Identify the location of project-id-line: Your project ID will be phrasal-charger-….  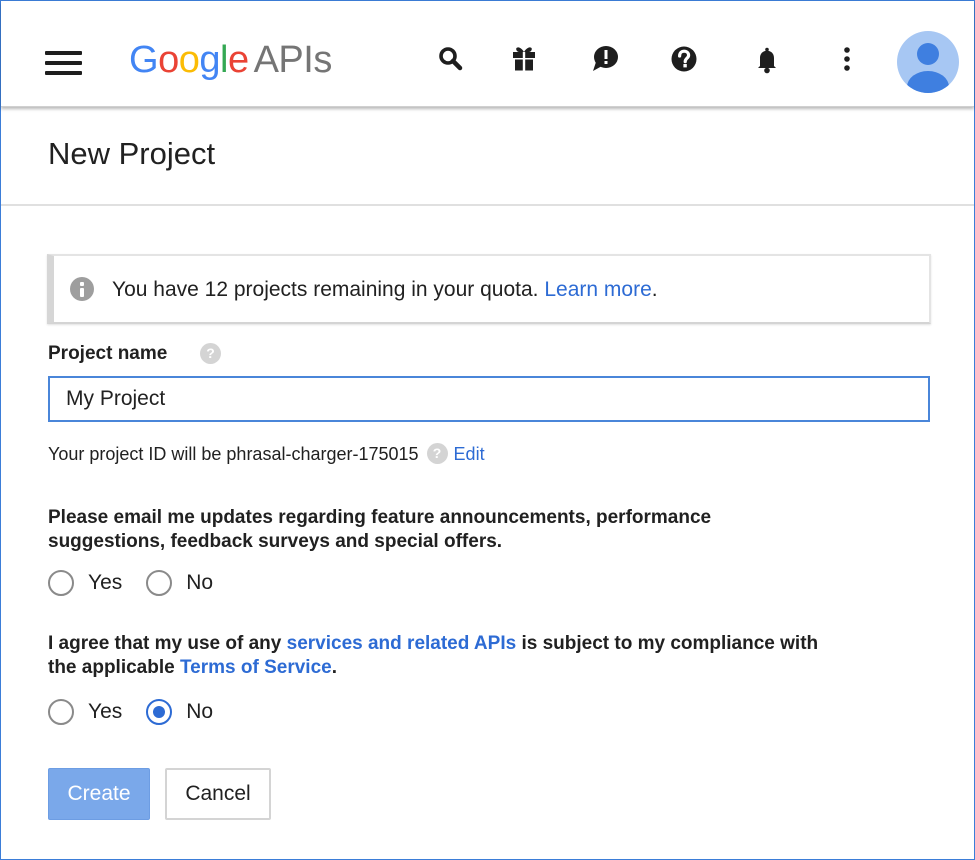
(266, 454).